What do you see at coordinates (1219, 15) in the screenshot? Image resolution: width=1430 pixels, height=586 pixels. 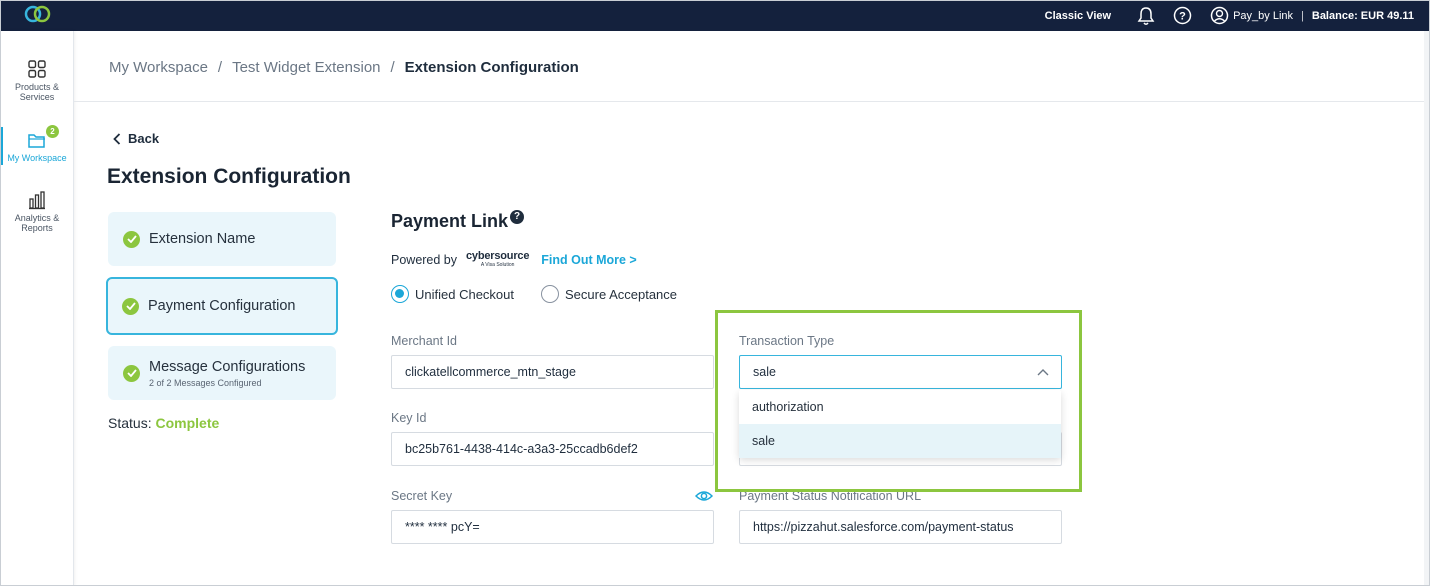 I see `user-icon` at bounding box center [1219, 15].